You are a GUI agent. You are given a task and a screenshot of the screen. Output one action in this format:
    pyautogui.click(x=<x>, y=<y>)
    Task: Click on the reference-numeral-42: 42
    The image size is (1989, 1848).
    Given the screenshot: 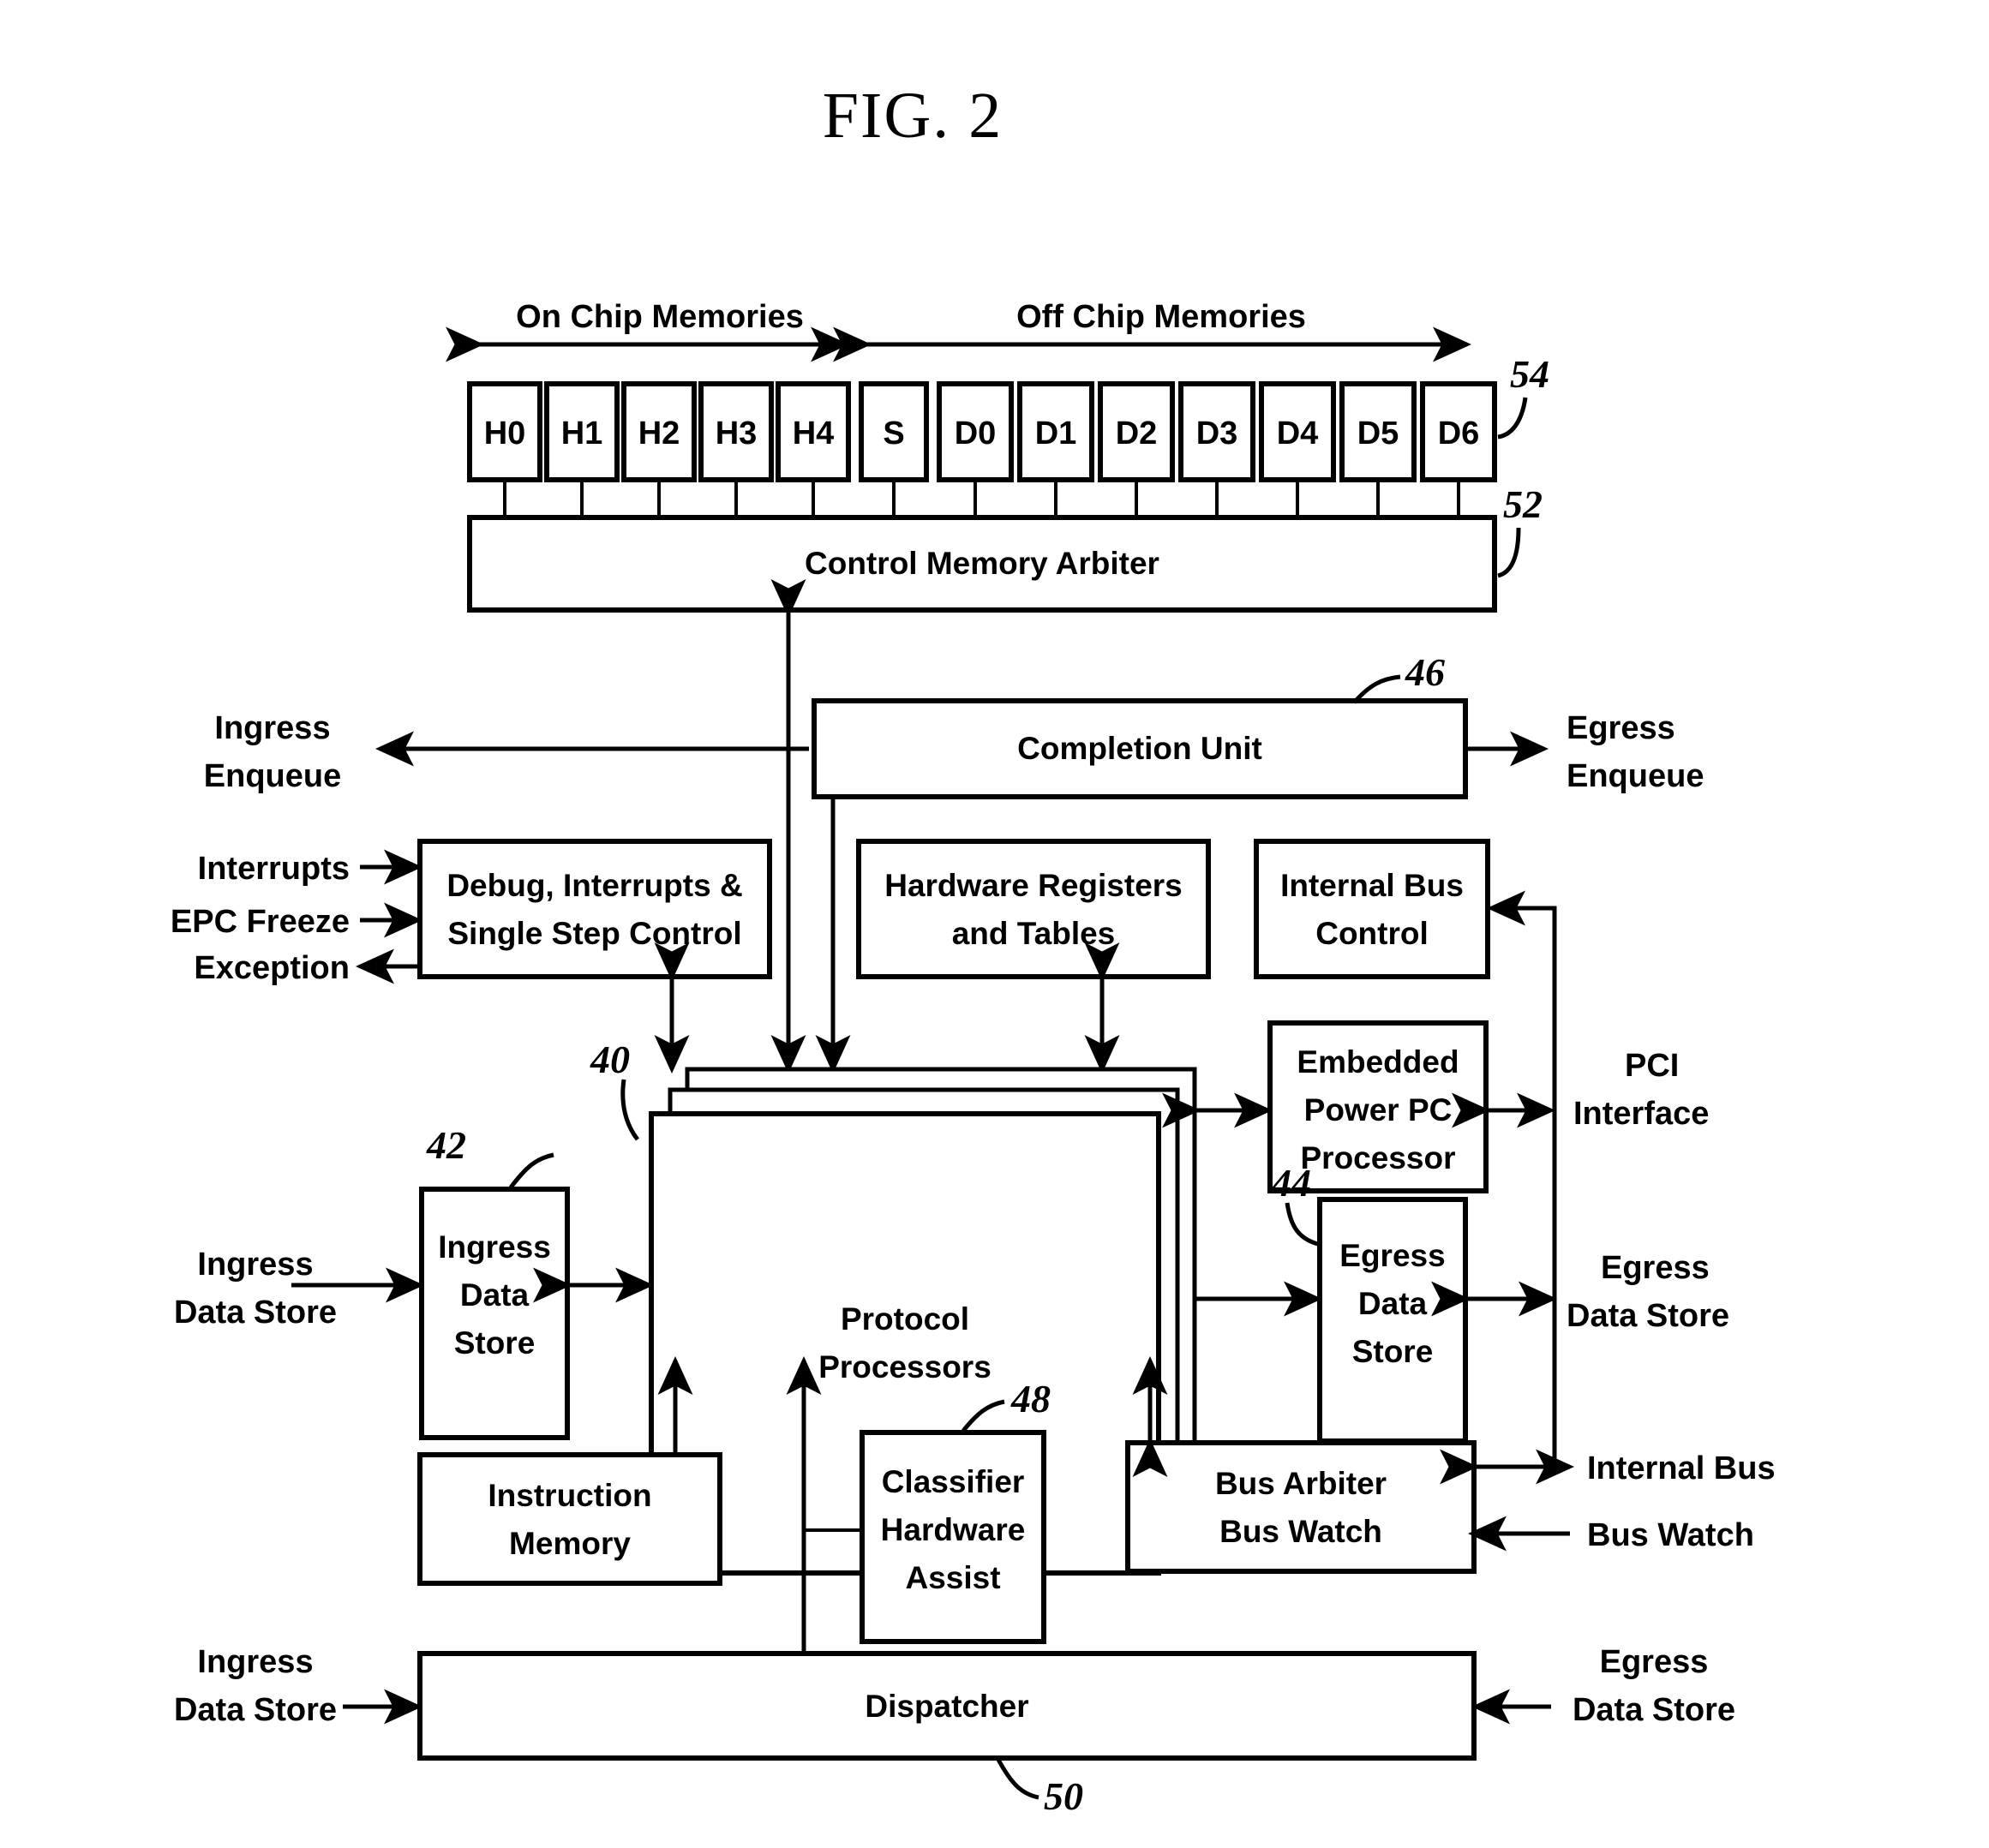 What is the action you would take?
    pyautogui.click(x=446, y=1145)
    